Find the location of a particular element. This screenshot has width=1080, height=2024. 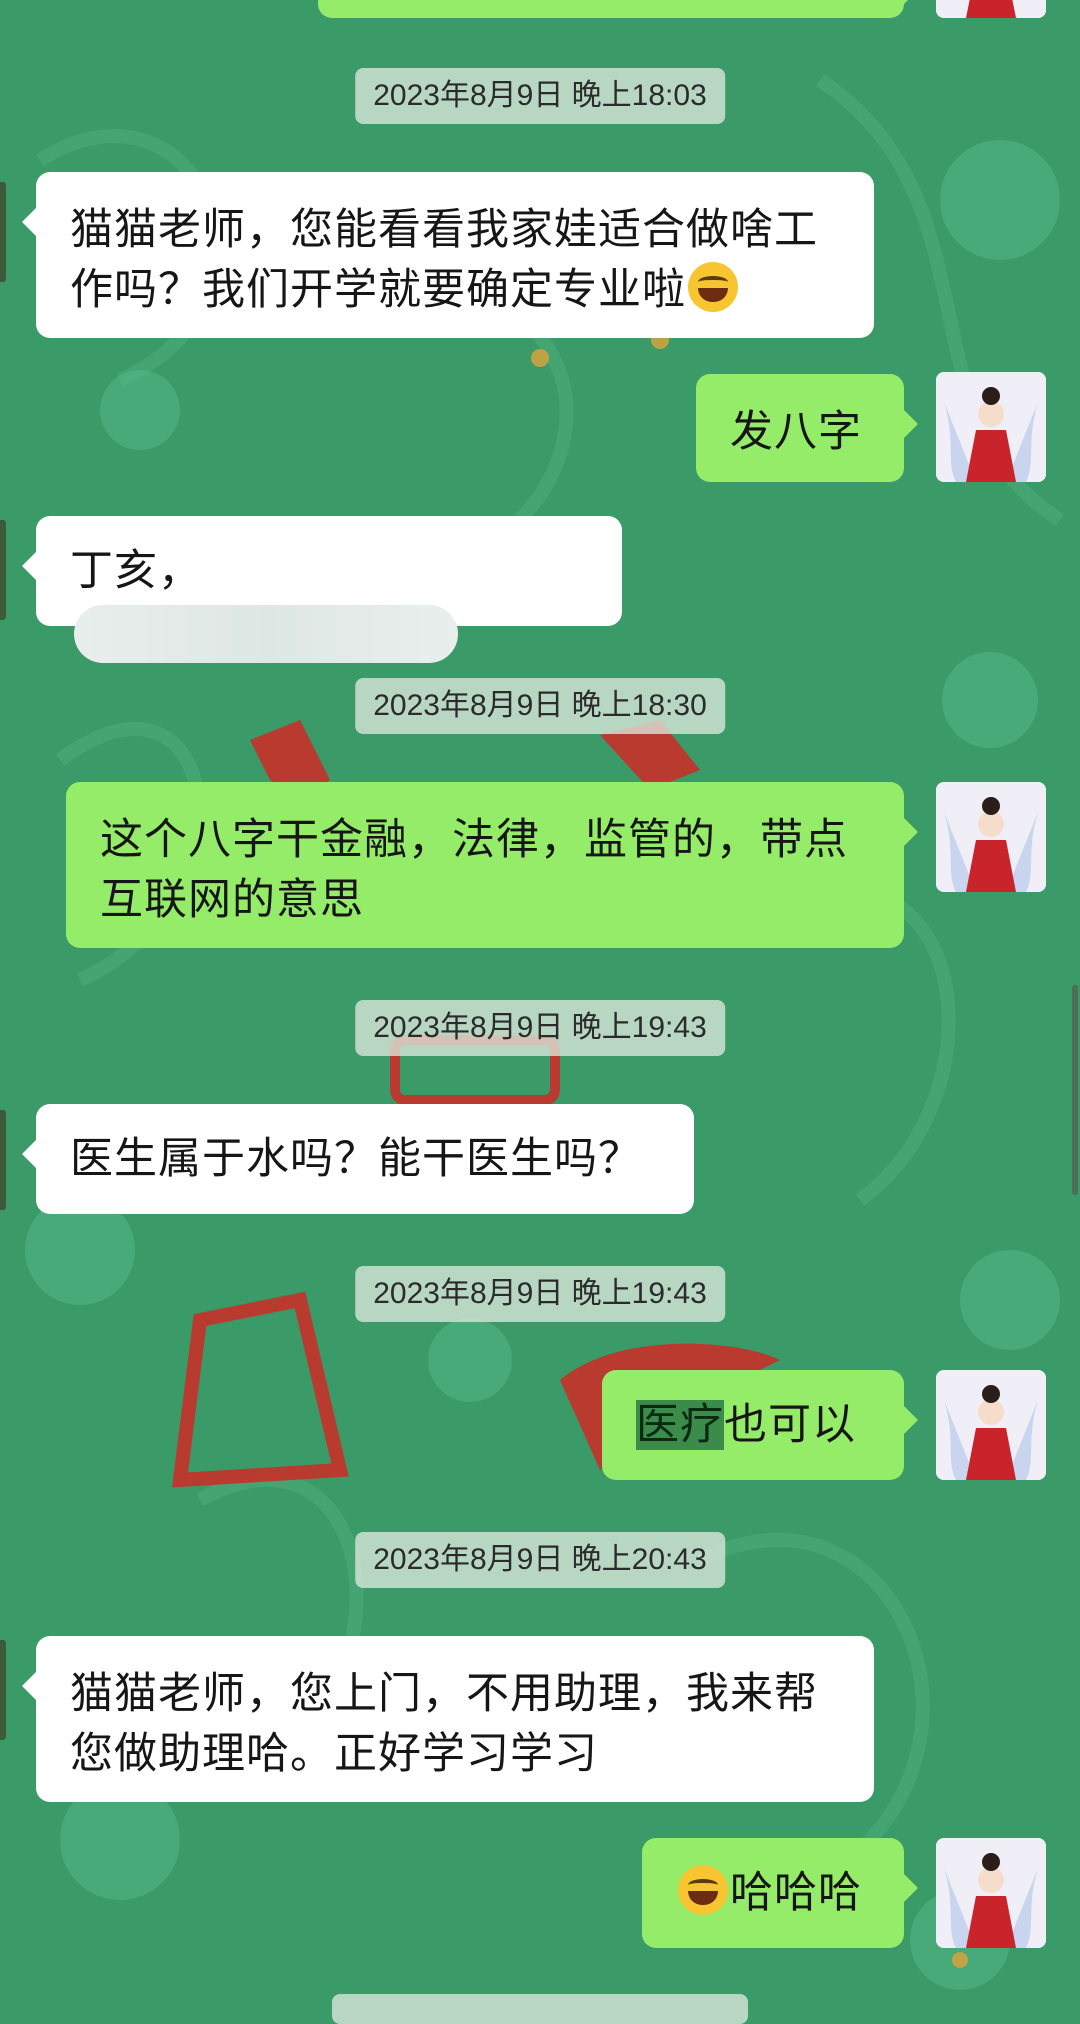

grinning-squinting-face-icon is located at coordinates (713, 287).